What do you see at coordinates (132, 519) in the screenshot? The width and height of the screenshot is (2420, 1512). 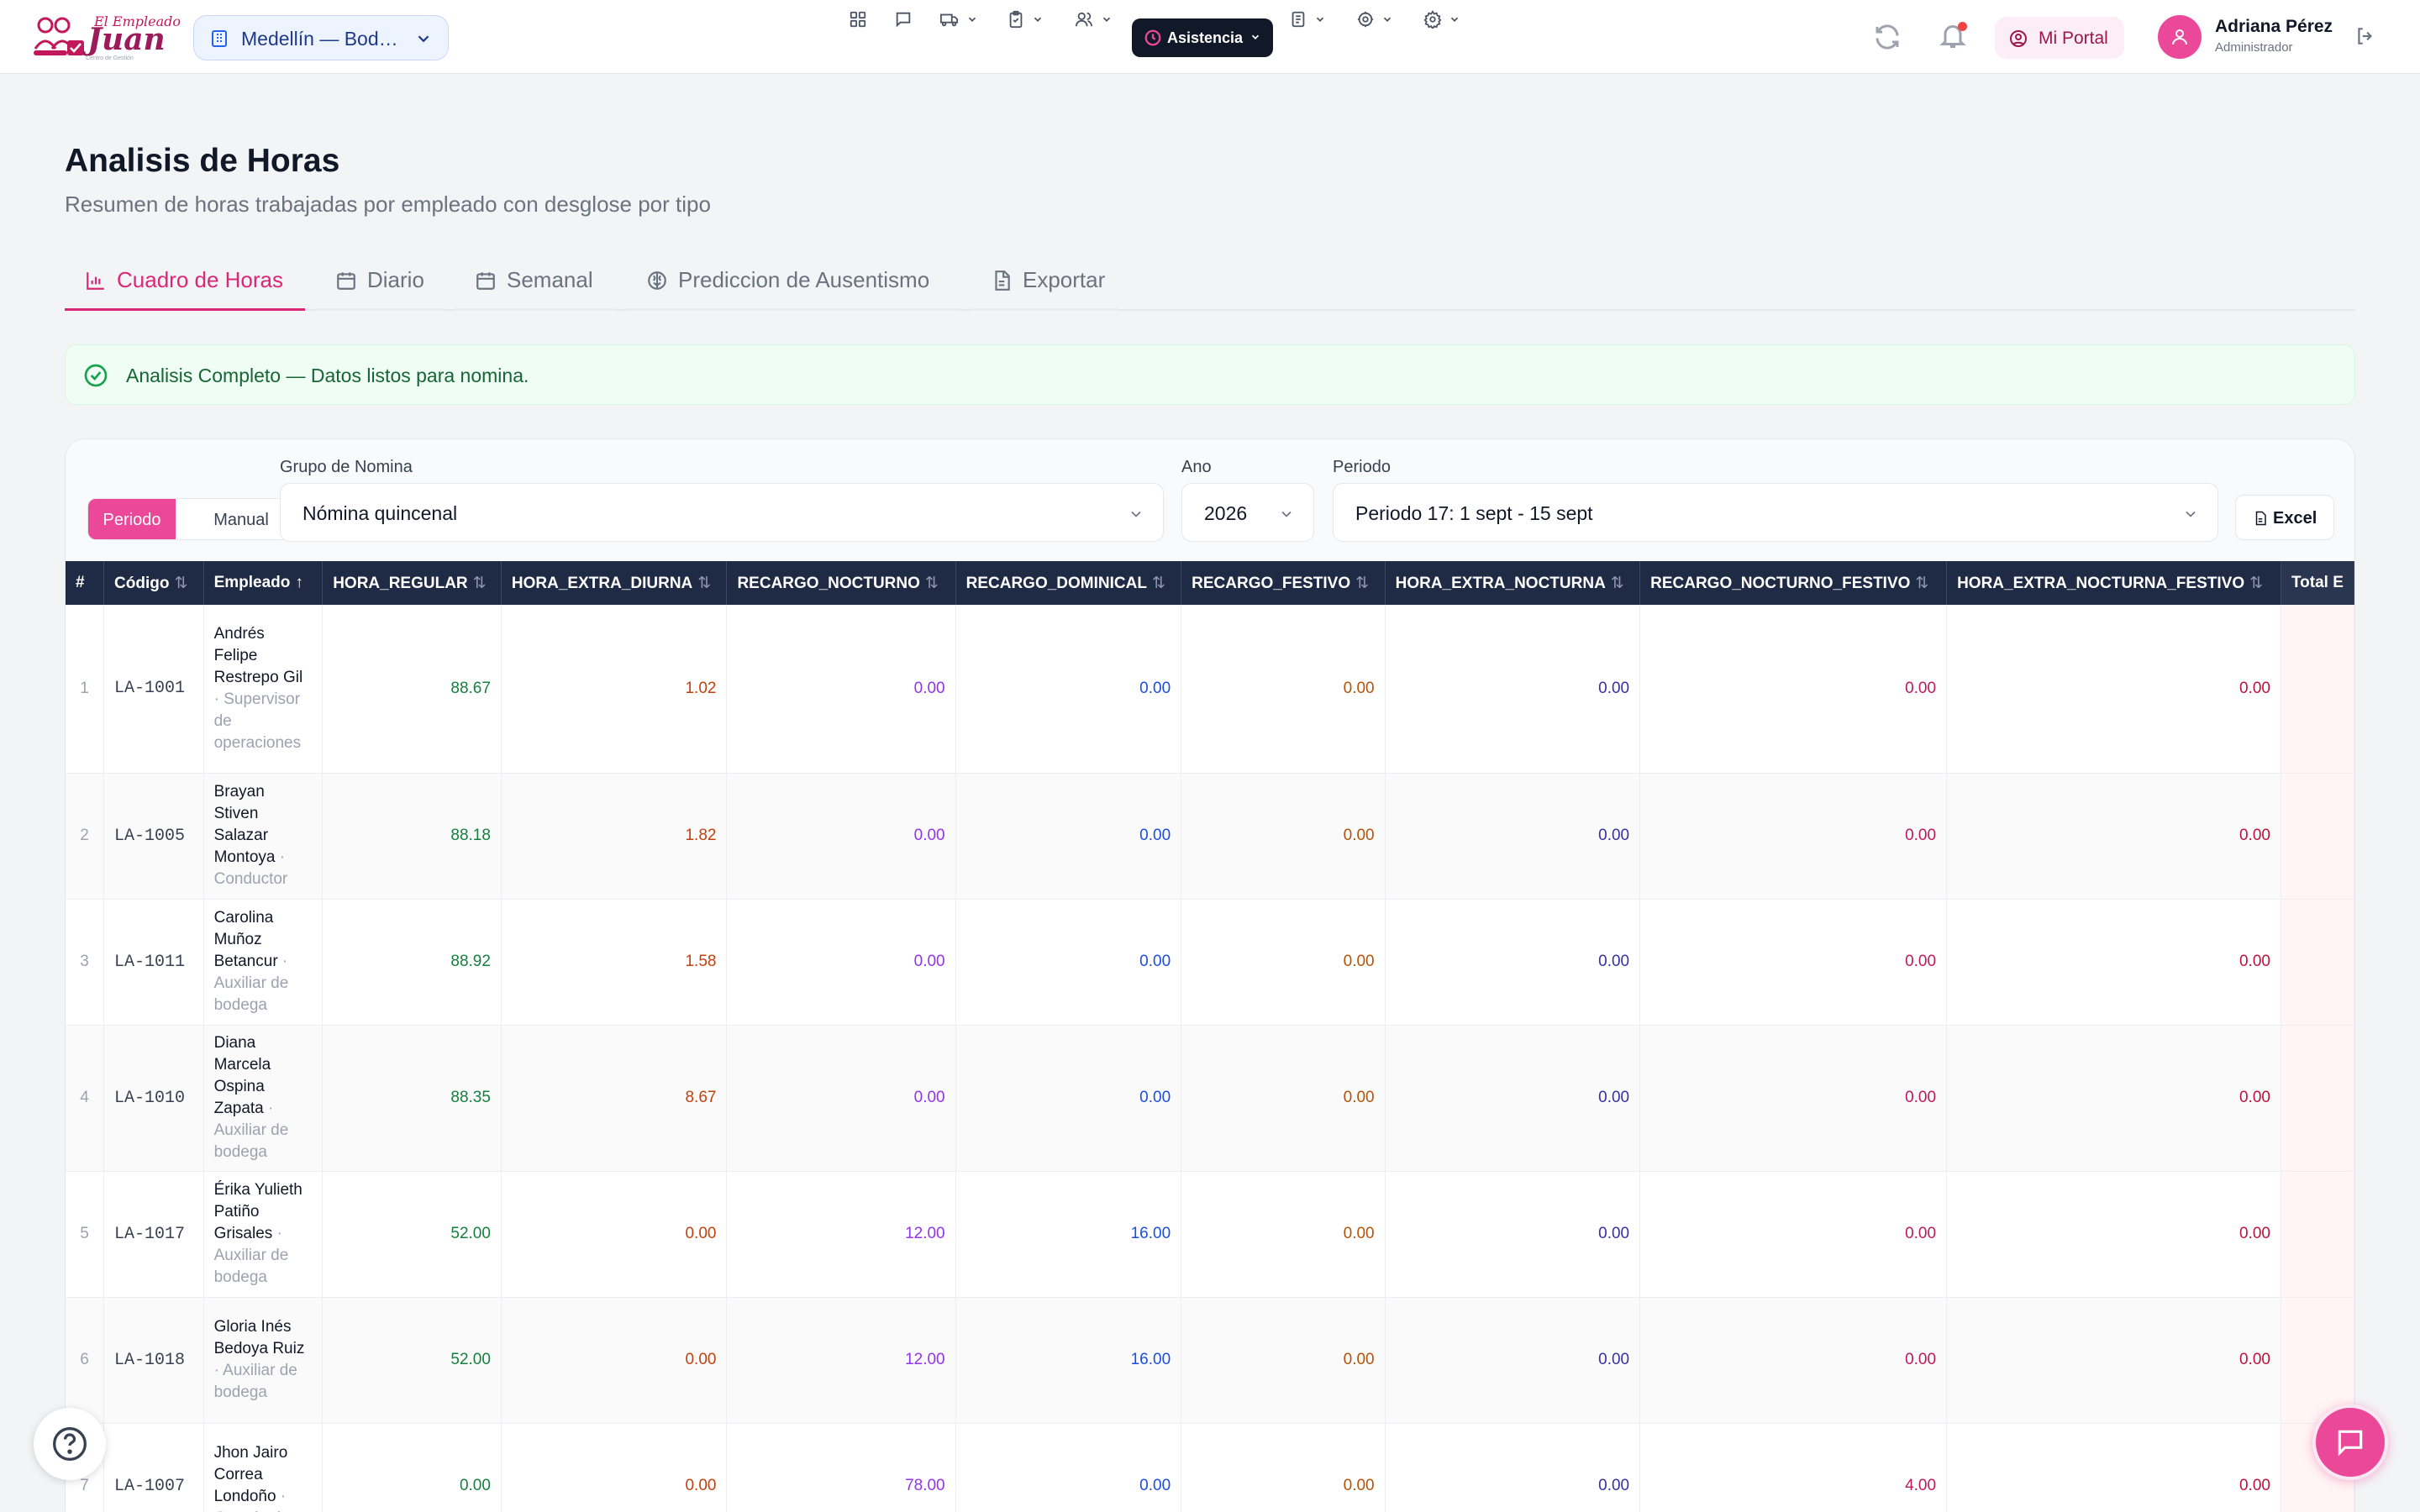 I see `mode-periodo-button: Periodo` at bounding box center [132, 519].